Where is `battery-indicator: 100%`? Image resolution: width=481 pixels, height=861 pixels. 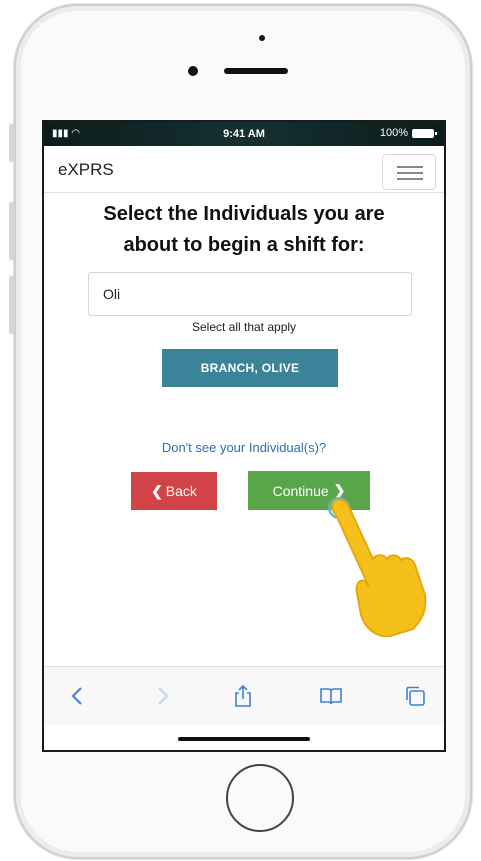 battery-indicator: 100% is located at coordinates (408, 133).